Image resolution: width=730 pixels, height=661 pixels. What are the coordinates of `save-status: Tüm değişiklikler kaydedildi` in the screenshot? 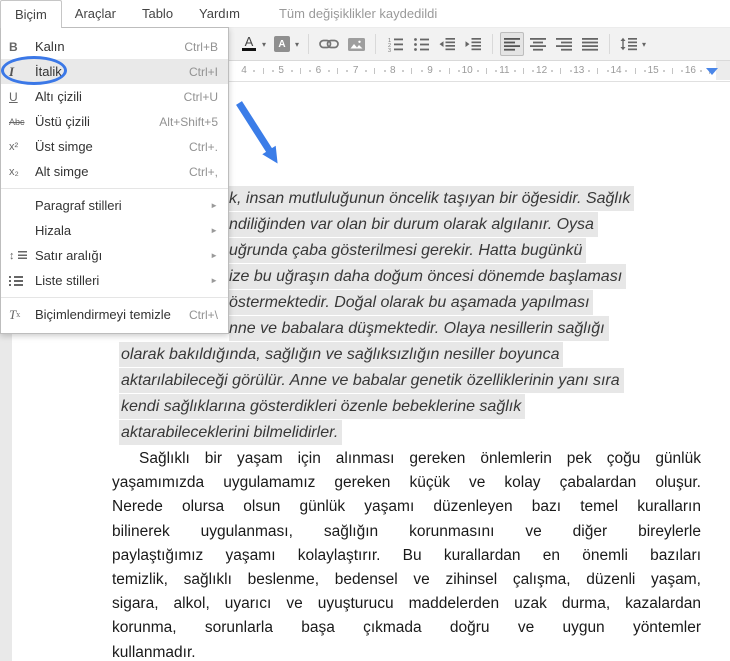 It's located at (358, 13).